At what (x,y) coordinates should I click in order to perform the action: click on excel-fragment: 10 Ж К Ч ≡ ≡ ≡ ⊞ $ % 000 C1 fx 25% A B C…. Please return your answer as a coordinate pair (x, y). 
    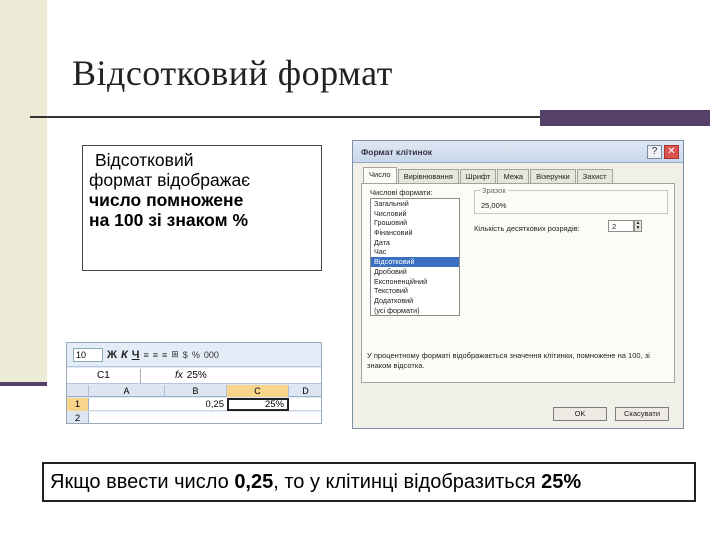
    Looking at the image, I should click on (194, 383).